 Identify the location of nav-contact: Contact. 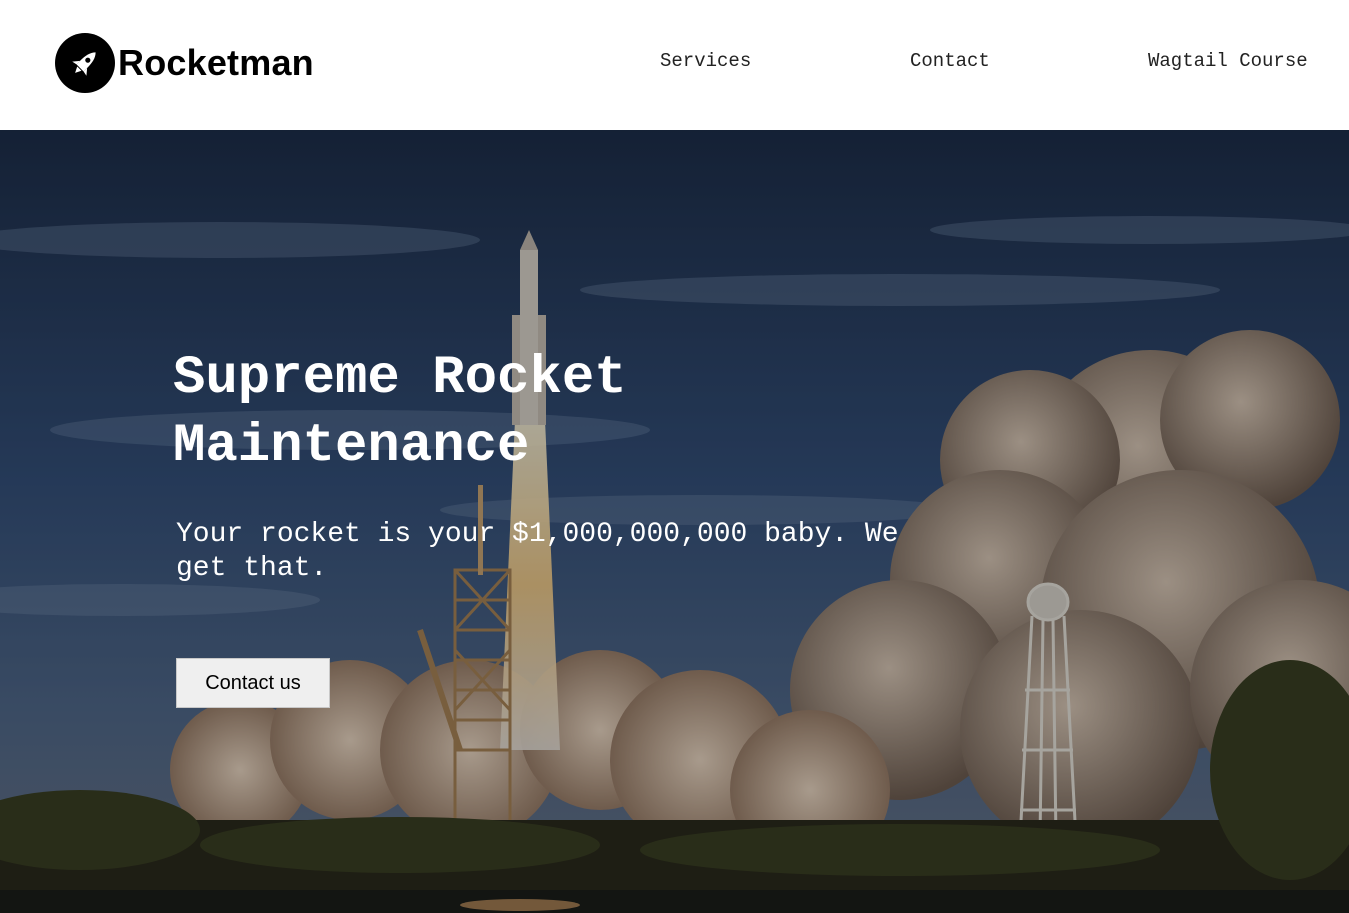
(950, 61).